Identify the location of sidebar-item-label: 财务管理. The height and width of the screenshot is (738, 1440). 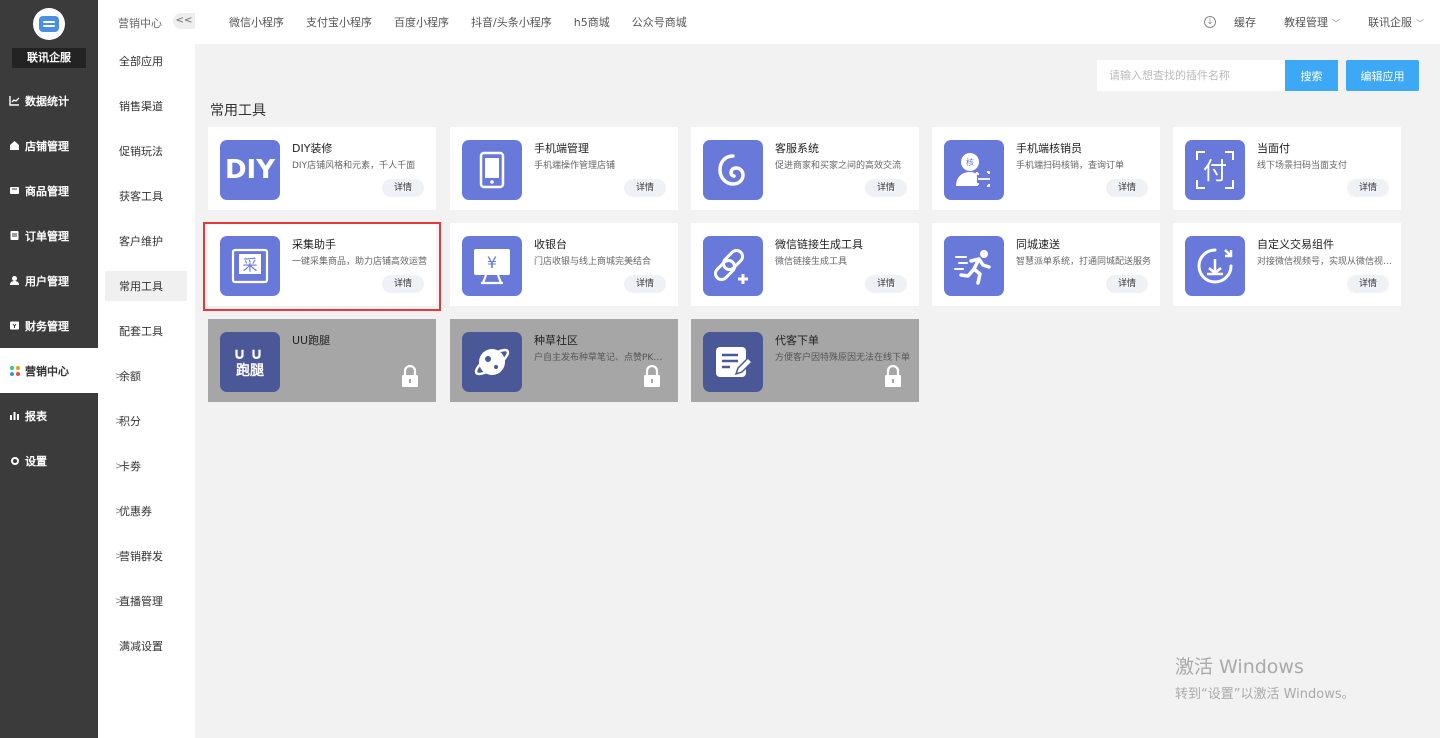
(47, 326).